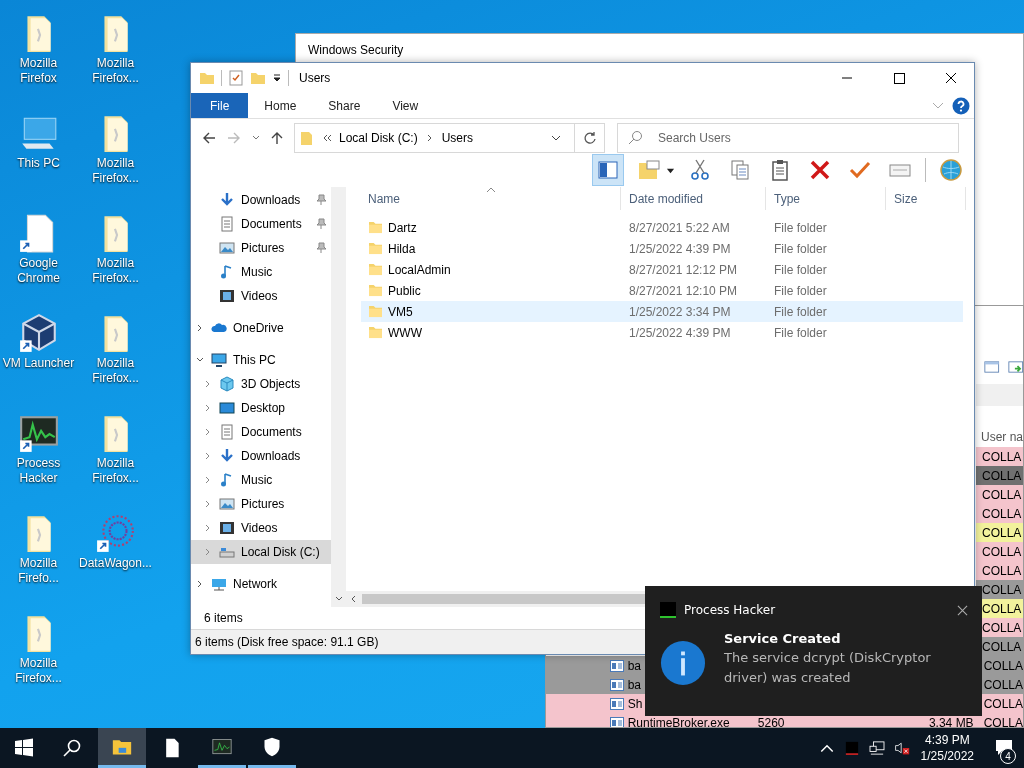  Describe the element at coordinates (693, 198) in the screenshot. I see `column-header: Date modified` at that location.